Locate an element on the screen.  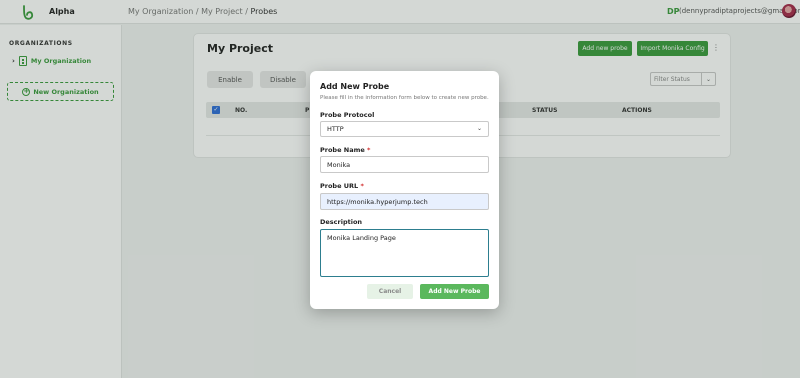
probe-url-input: https://monika.hyperjump.tech is located at coordinates (404, 201).